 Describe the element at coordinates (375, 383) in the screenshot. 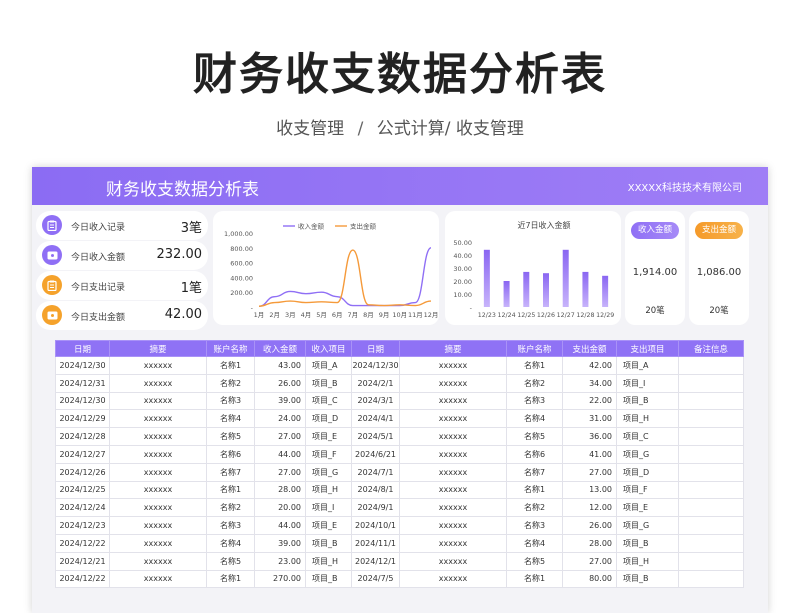

I see `cell-date: 2024/2/1` at that location.